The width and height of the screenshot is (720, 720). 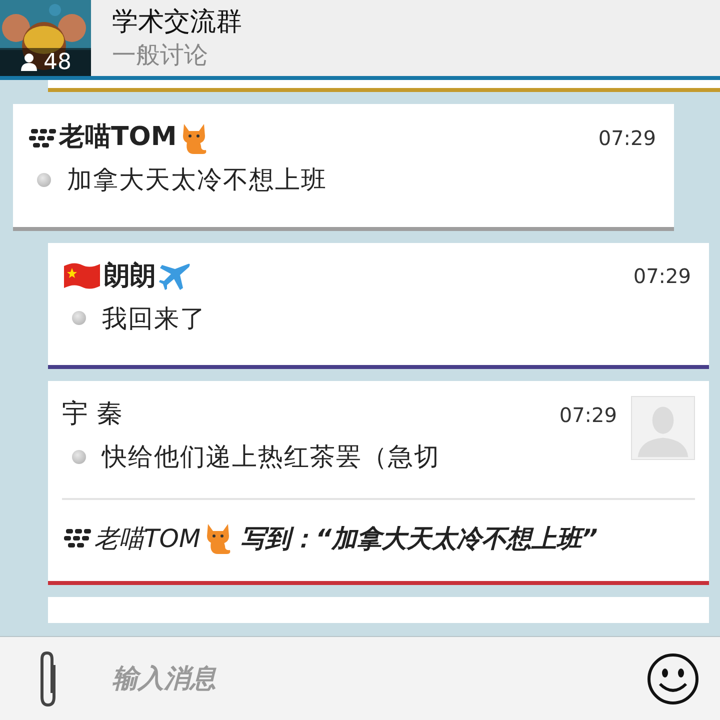 I want to click on sender-name: 老喵TOM, so click(x=118, y=137).